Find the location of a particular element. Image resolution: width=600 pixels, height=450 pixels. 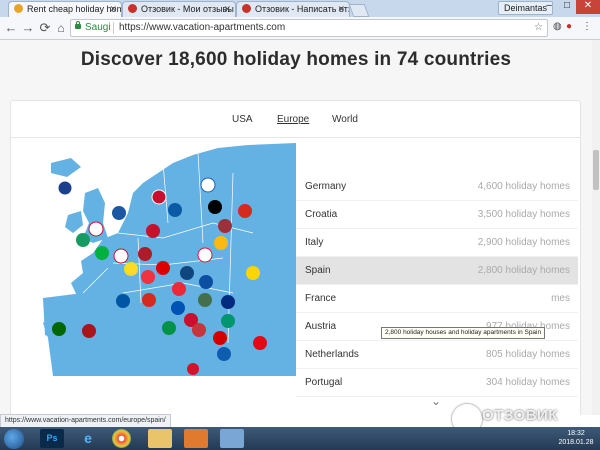

country-name: Germany is located at coordinates (326, 186).